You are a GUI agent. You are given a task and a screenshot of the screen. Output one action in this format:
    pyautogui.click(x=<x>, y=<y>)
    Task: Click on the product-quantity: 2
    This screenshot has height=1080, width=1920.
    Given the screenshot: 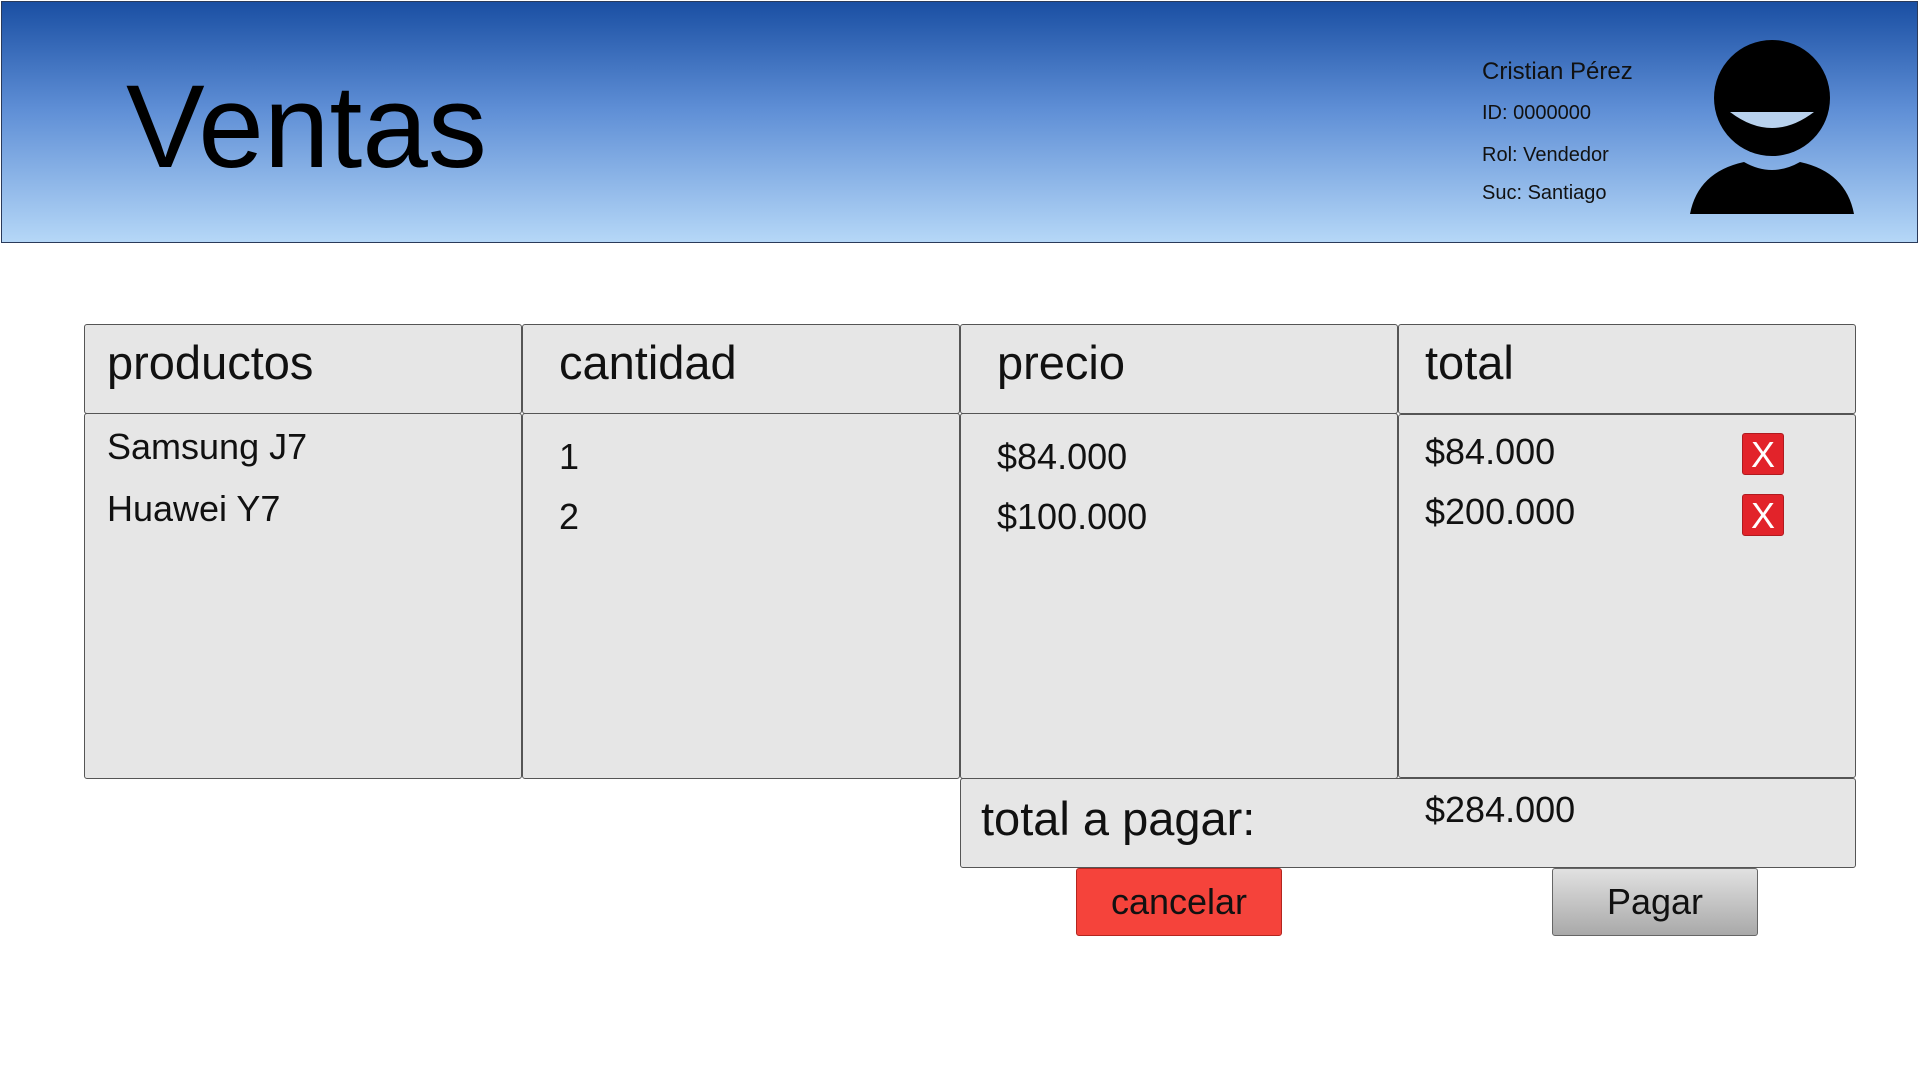 What is the action you would take?
    pyautogui.click(x=569, y=516)
    